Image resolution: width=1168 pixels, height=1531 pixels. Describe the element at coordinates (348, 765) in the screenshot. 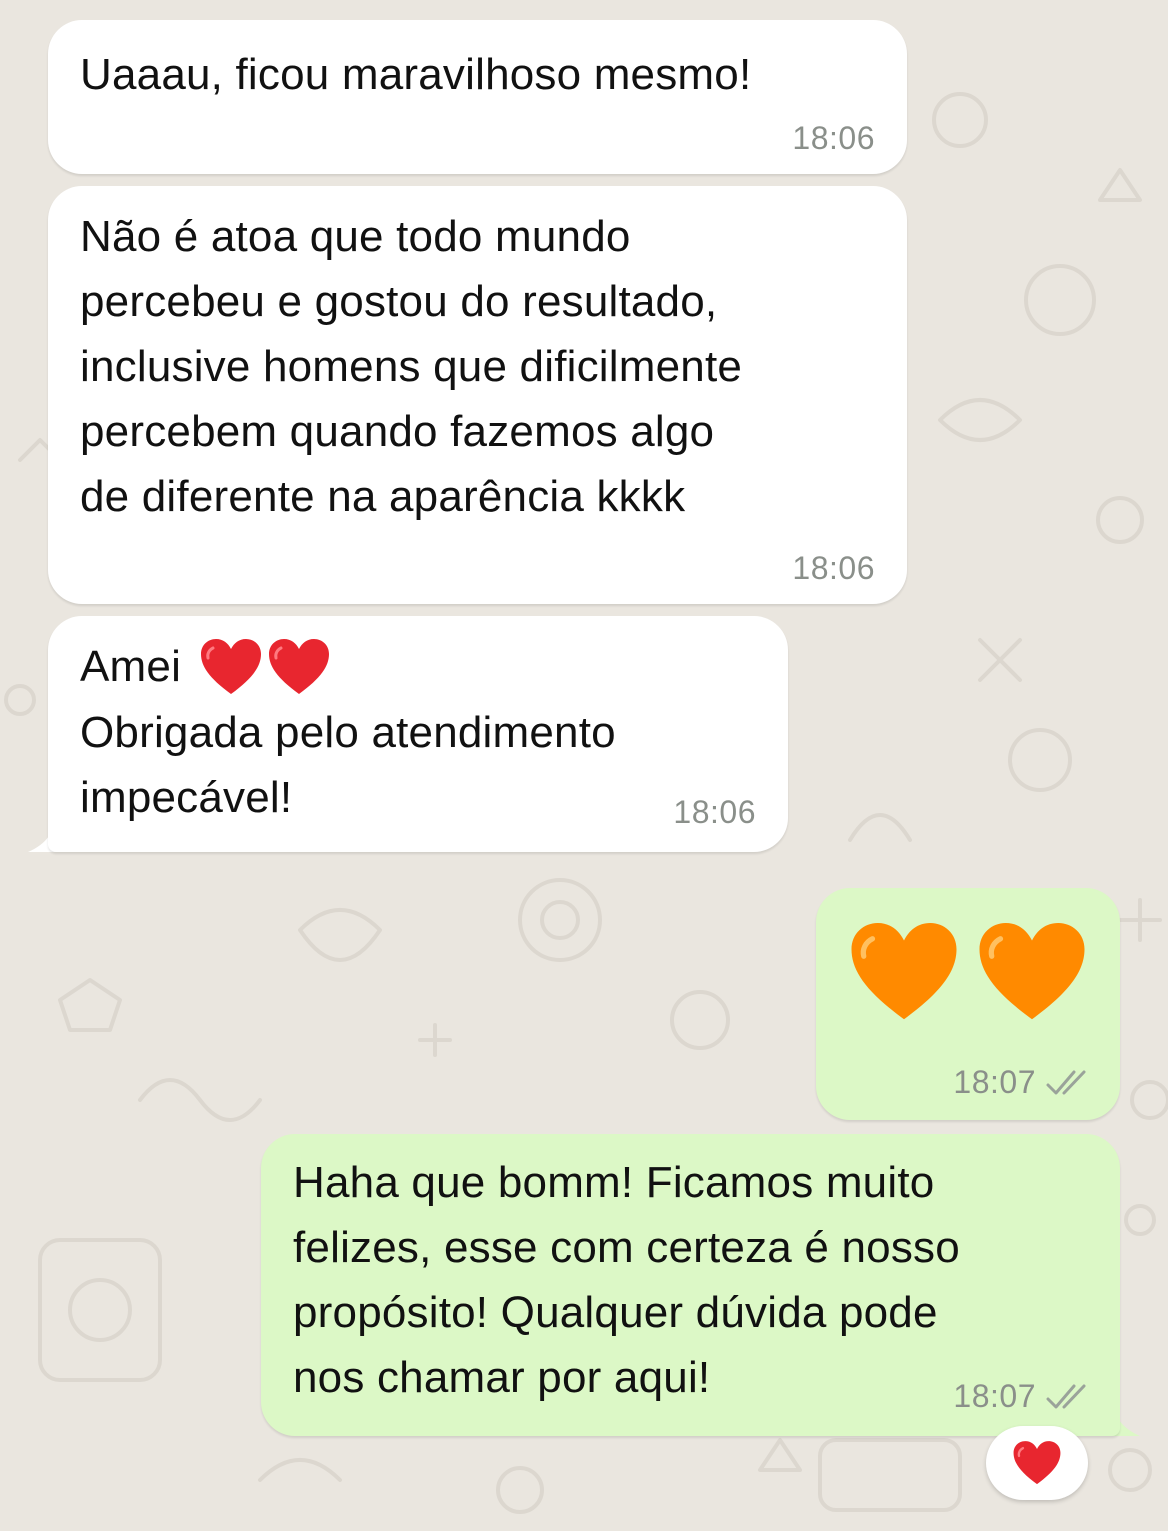

I see `message-text: Obrigada pelo atendimento impecável!` at that location.